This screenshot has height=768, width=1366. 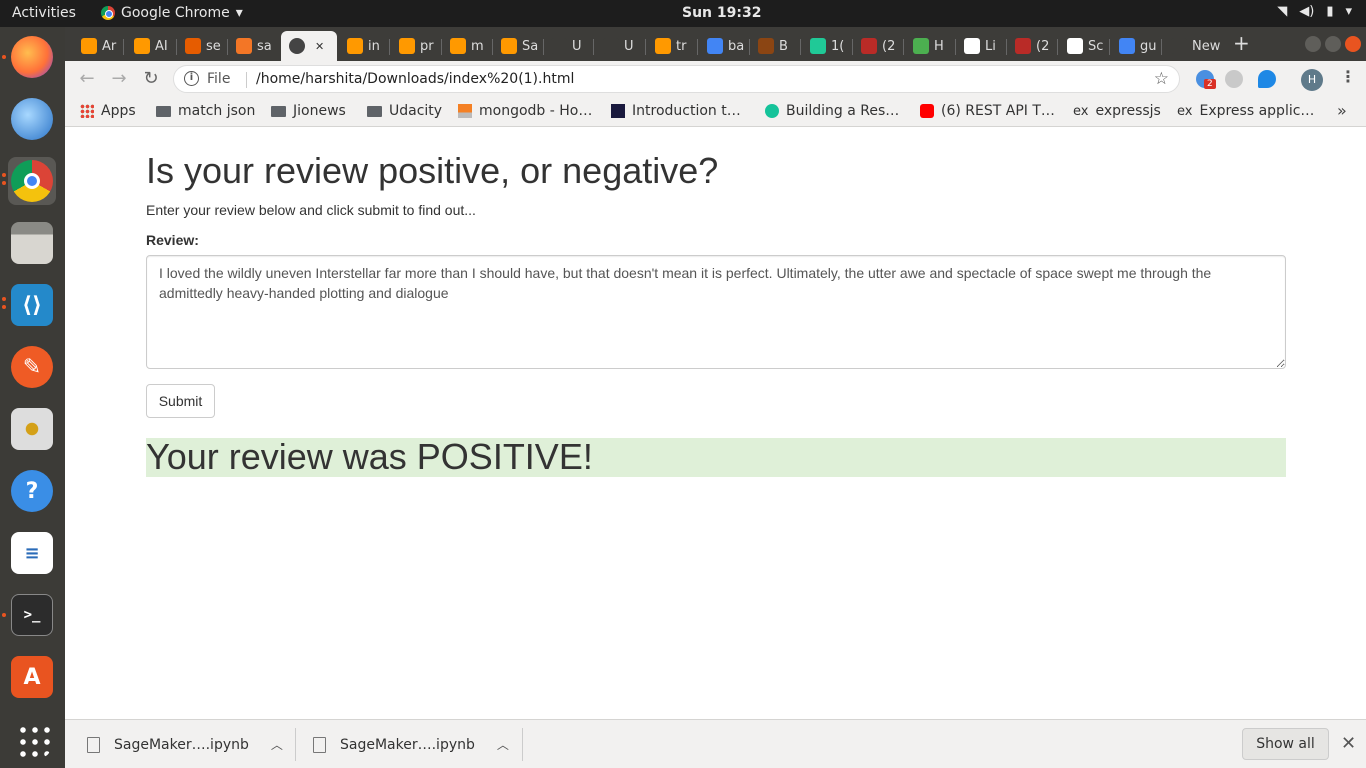 What do you see at coordinates (108, 111) in the screenshot?
I see `bookmark-apps: Apps` at bounding box center [108, 111].